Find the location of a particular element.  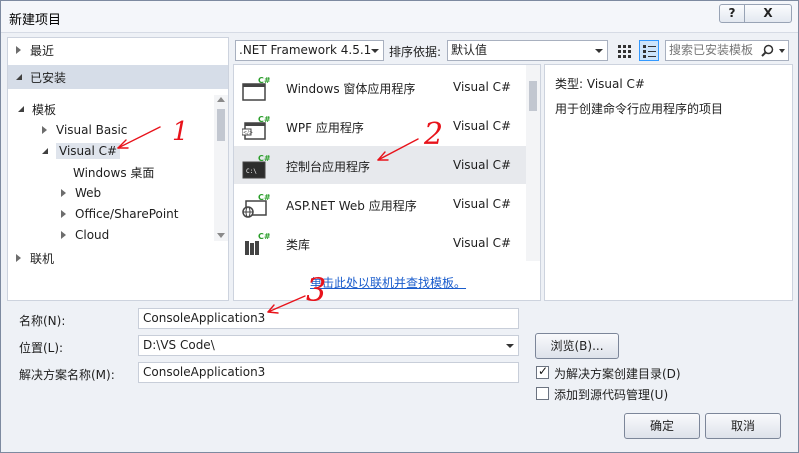

tree-item-cloud: Cloud is located at coordinates (85, 232).